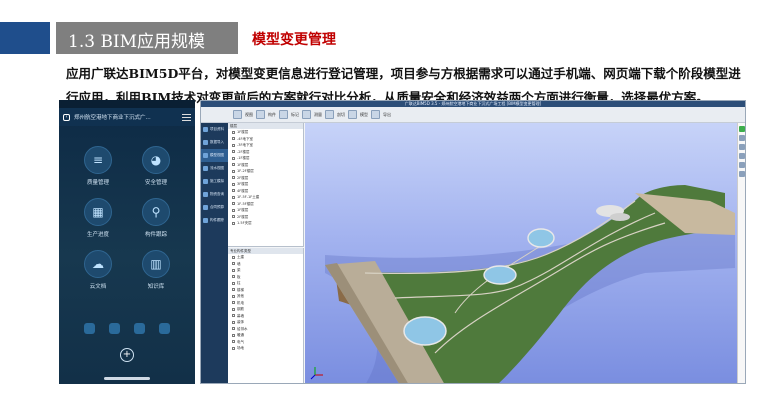 The width and height of the screenshot is (760, 405). I want to click on sidebar-item: 构件跟踪, so click(214, 220).